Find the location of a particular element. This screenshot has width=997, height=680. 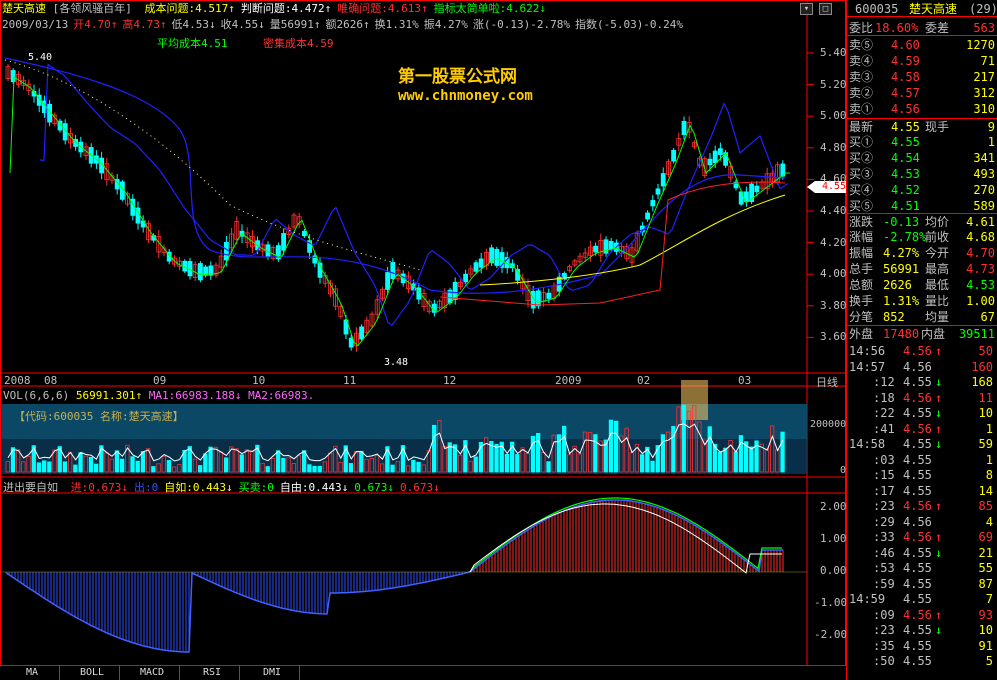

stat-row: 换手 1.31% 量比 1.00 is located at coordinates (922, 301).